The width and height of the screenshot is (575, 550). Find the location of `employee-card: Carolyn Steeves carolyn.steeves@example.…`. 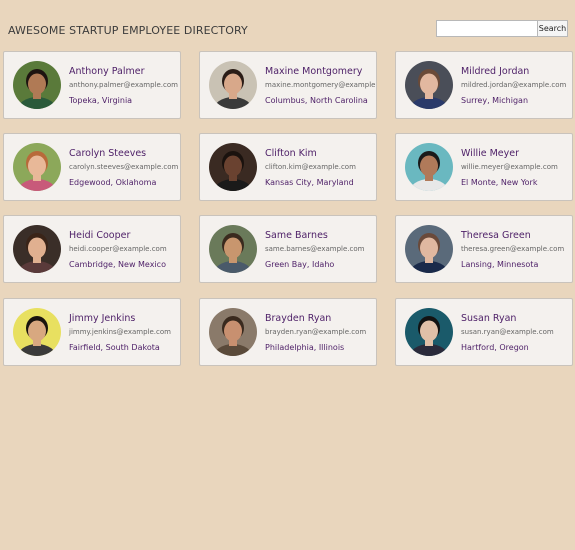

employee-card: Carolyn Steeves carolyn.steeves@example.… is located at coordinates (92, 167).